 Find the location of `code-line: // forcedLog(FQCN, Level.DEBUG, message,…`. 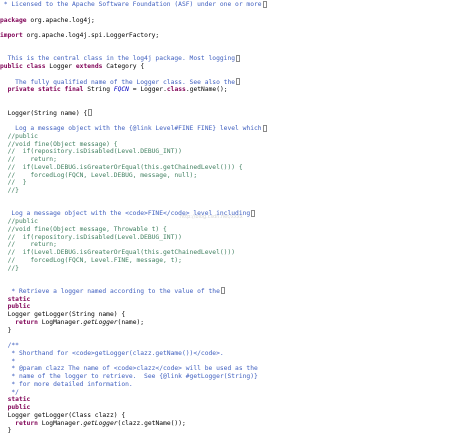

code-line: // forcedLog(FQCN, Level.DEBUG, message,… is located at coordinates (99, 175).